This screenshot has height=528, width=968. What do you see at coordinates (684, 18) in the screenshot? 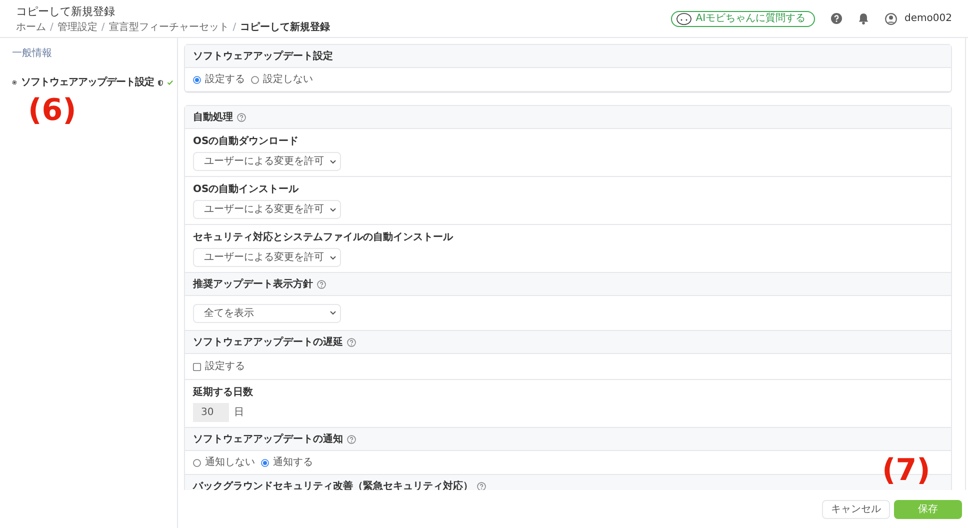
I see `robot-face-icon` at bounding box center [684, 18].